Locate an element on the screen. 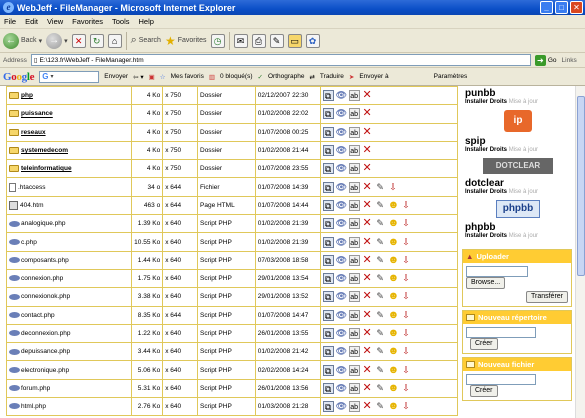  links-label: Links is located at coordinates (569, 60).